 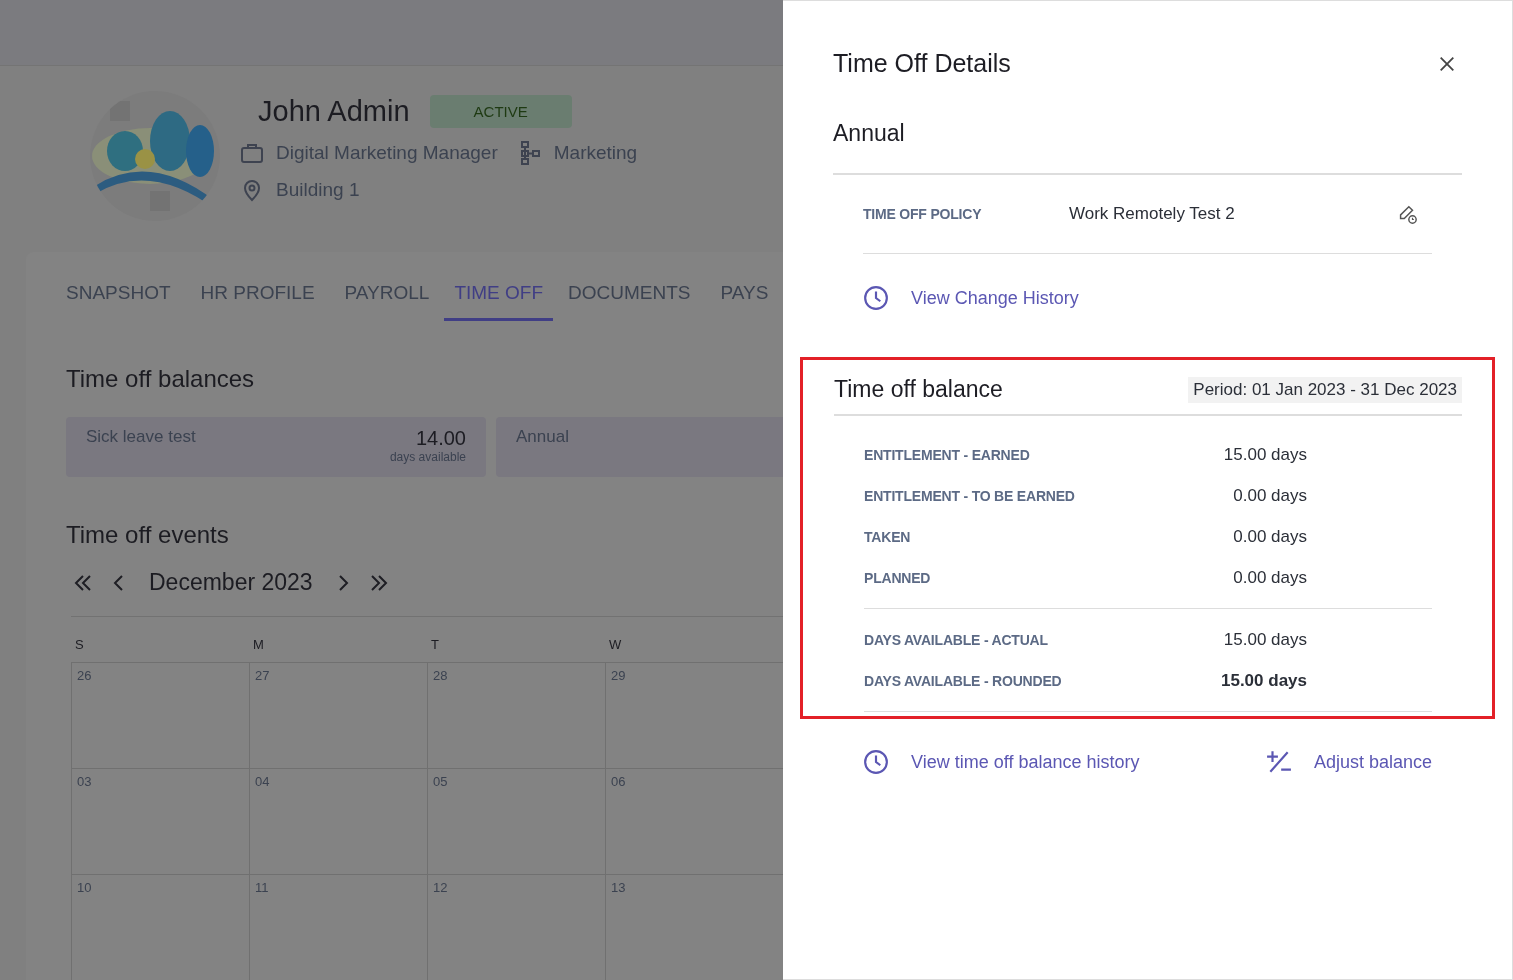 I want to click on balance-label: ENTITLEMENT - EARNED, so click(x=947, y=454).